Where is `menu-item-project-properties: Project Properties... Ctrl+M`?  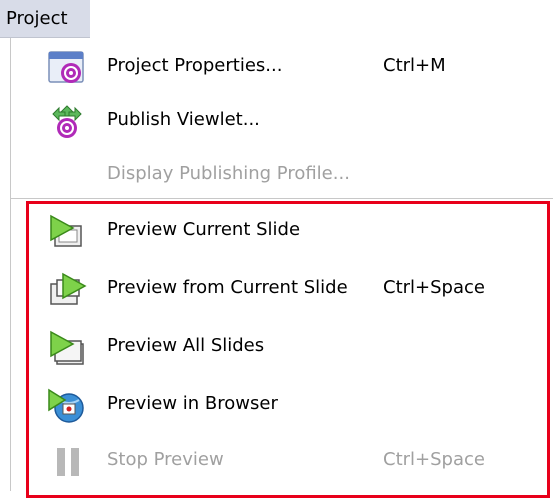 menu-item-project-properties: Project Properties... Ctrl+M is located at coordinates (271, 67).